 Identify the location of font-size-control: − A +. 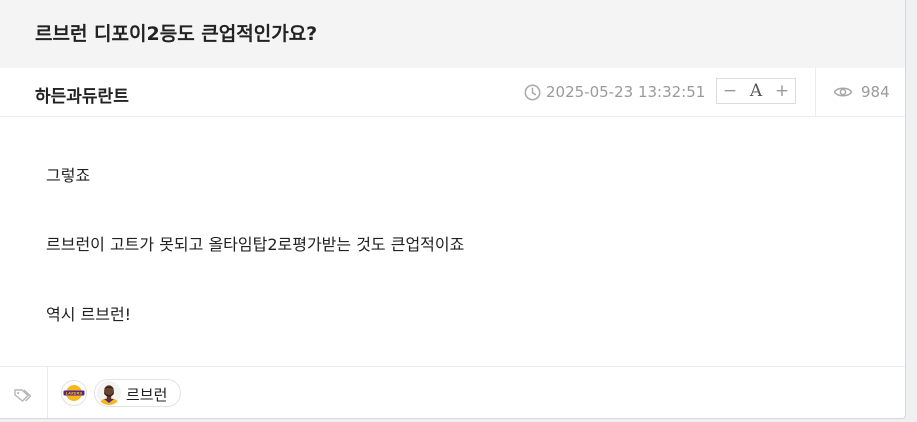
(756, 91).